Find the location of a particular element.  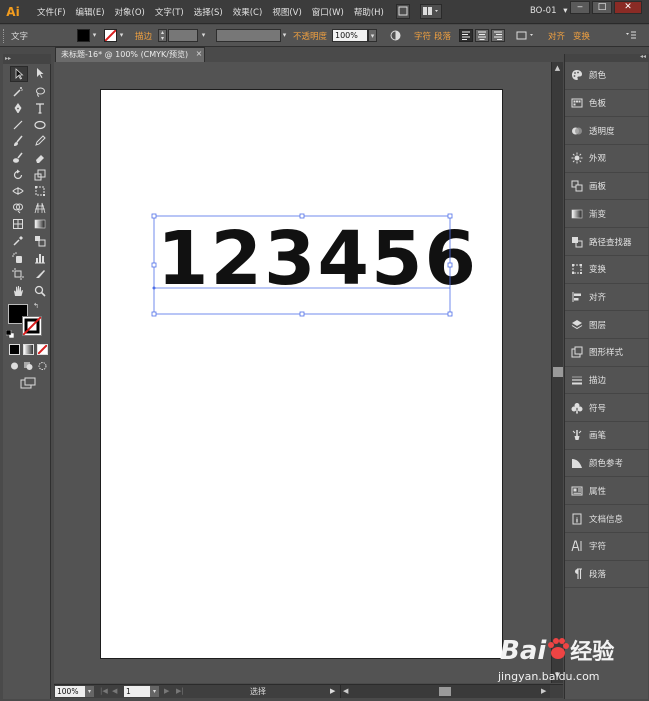

variable-width-profile is located at coordinates (248, 35).